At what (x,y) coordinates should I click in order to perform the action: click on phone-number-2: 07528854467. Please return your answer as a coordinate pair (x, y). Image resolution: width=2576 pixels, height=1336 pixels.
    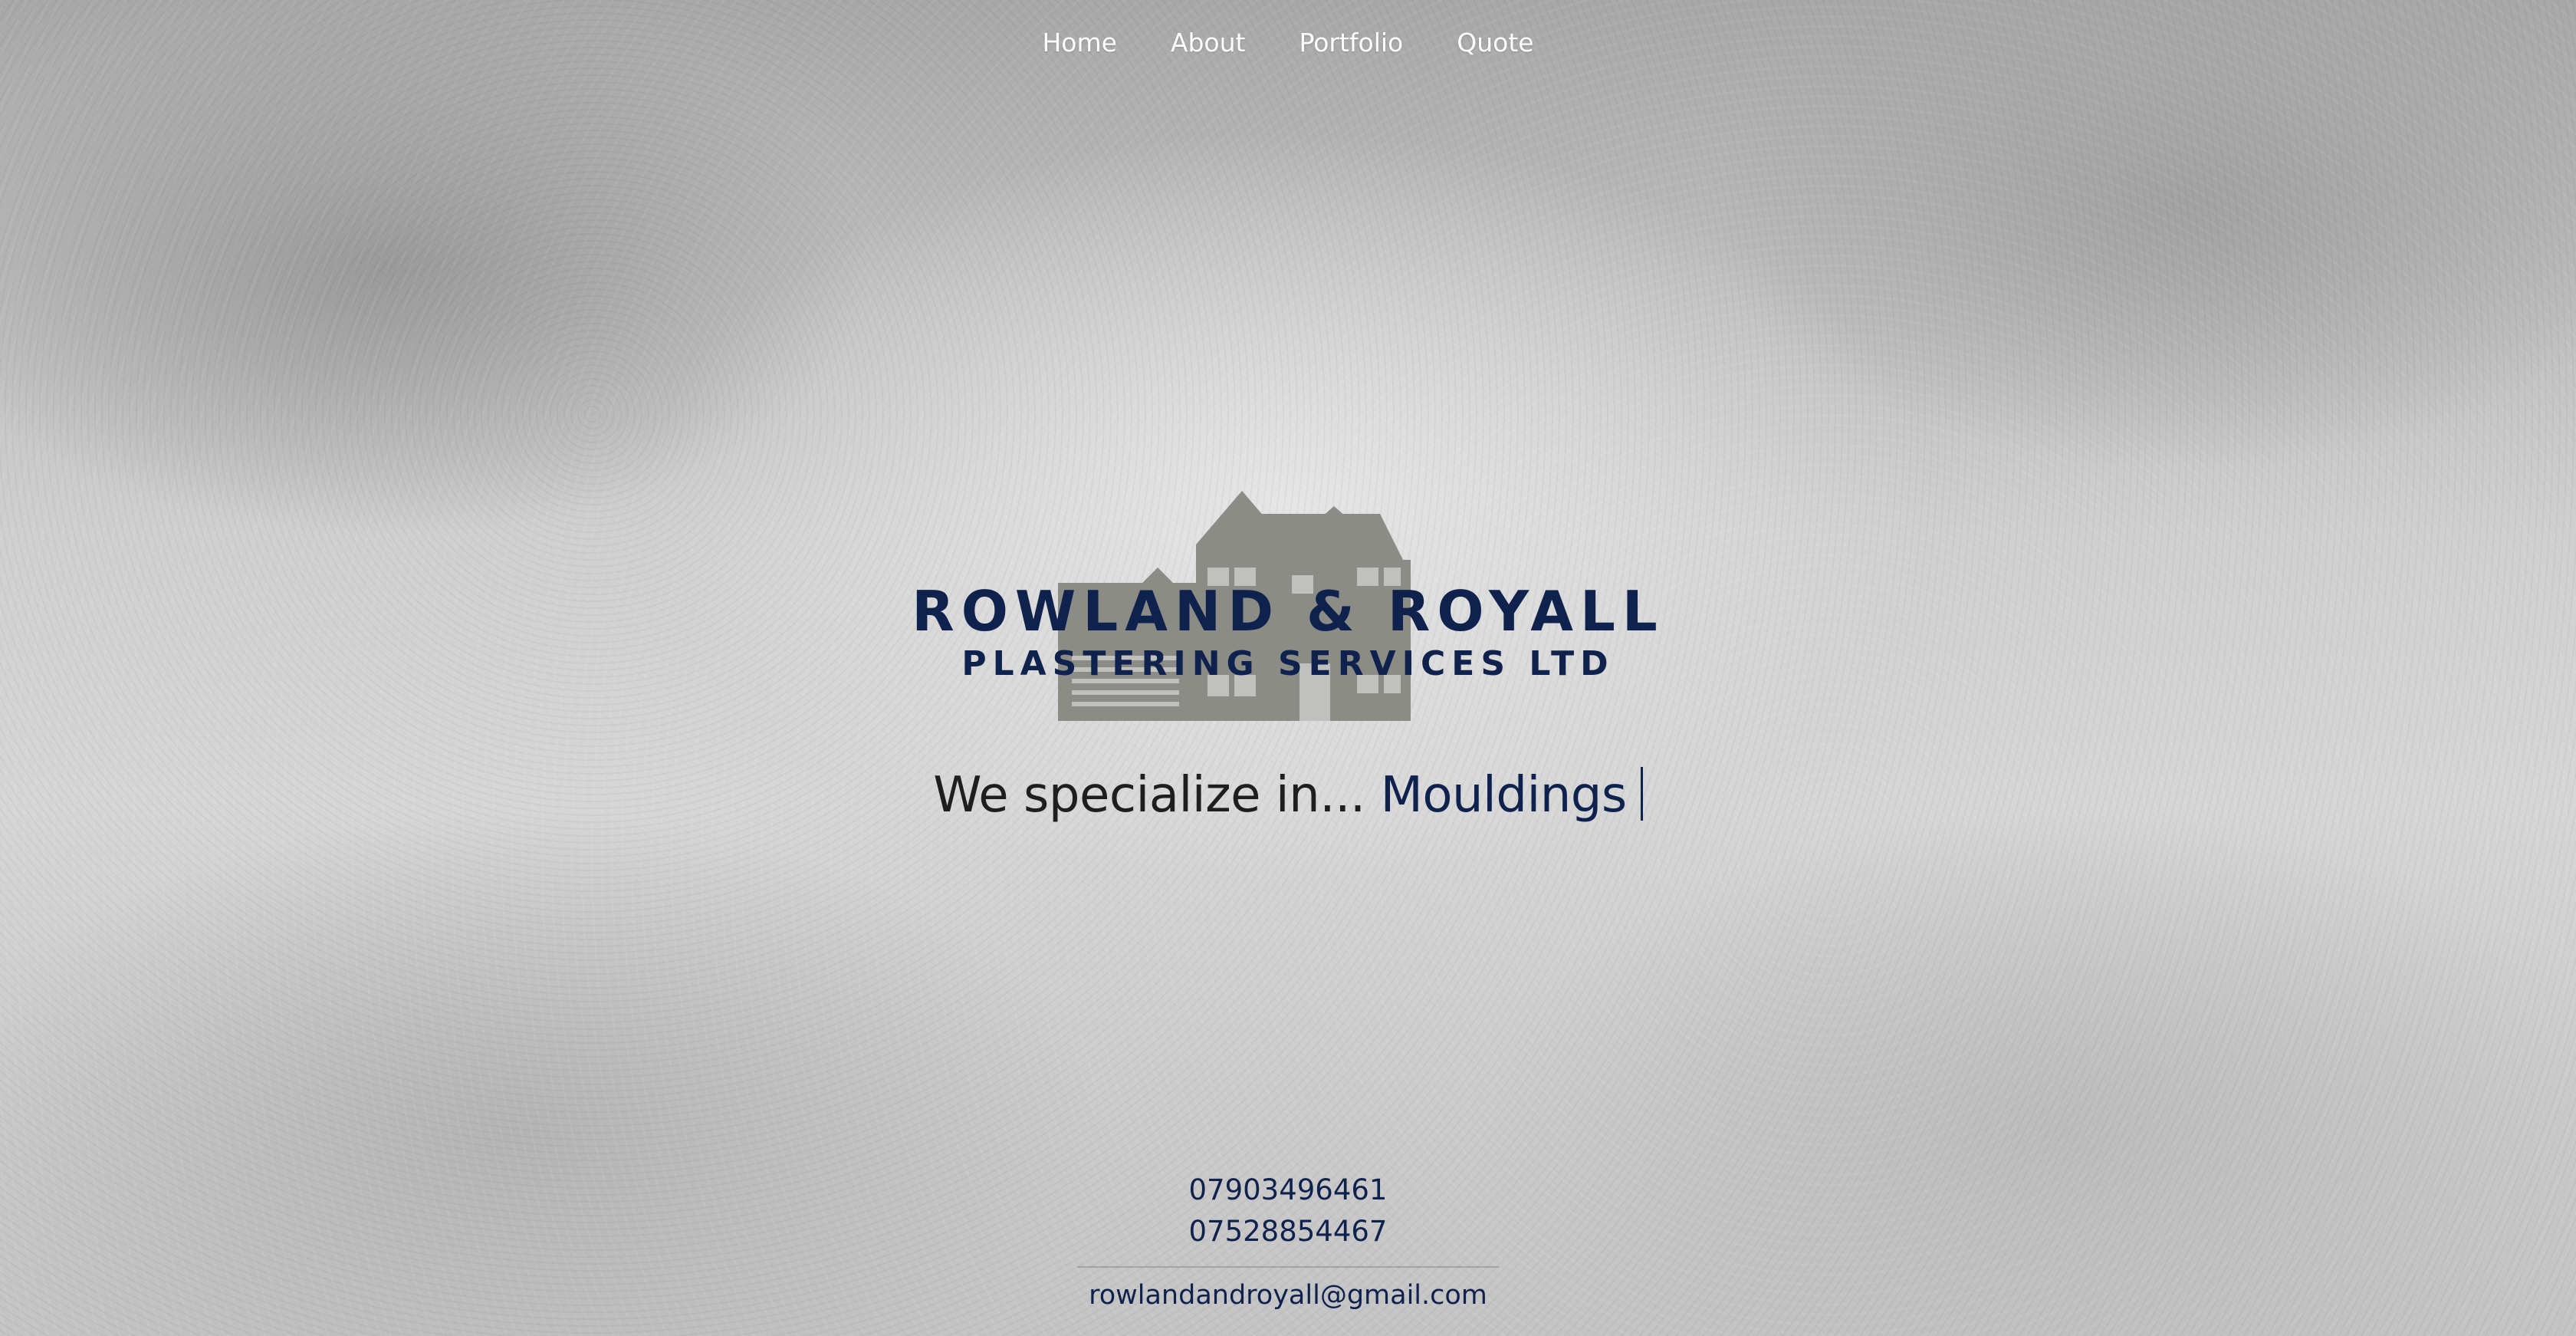
    Looking at the image, I should click on (1288, 1231).